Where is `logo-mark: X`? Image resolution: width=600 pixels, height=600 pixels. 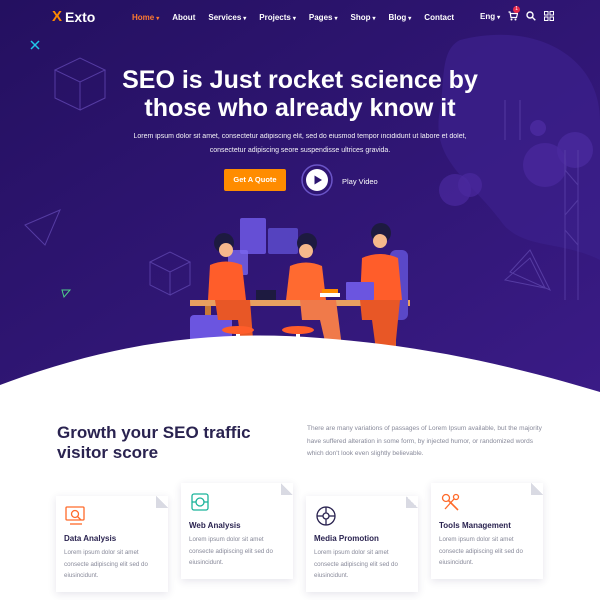
logo-mark: X is located at coordinates (57, 16).